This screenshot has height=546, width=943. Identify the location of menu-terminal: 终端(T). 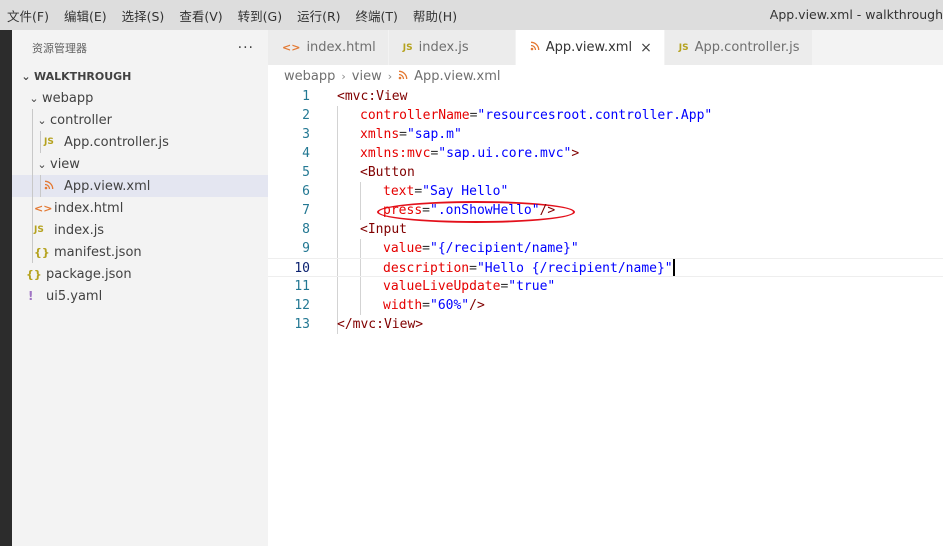
(377, 15).